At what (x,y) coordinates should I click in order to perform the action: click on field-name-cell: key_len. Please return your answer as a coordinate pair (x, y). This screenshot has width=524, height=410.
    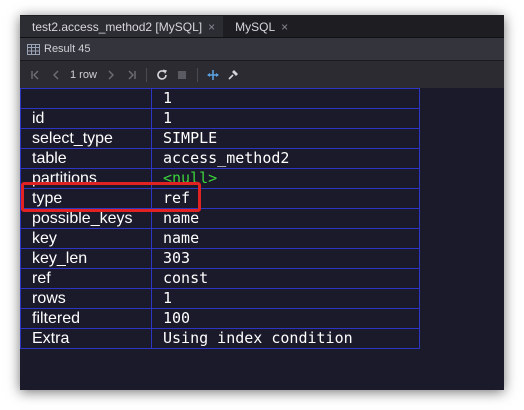
    Looking at the image, I should click on (86, 258).